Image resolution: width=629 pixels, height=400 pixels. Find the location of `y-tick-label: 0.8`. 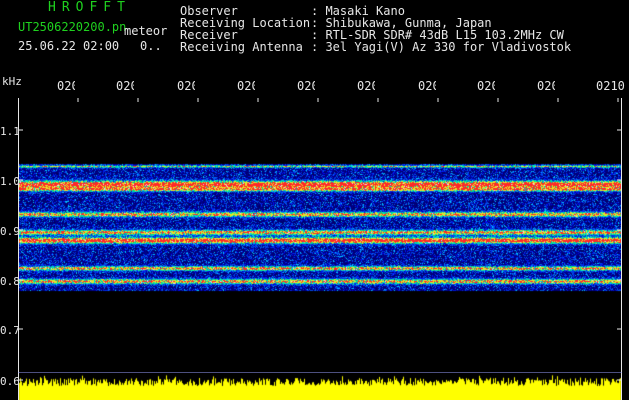

y-tick-label: 0.8 is located at coordinates (10, 281).